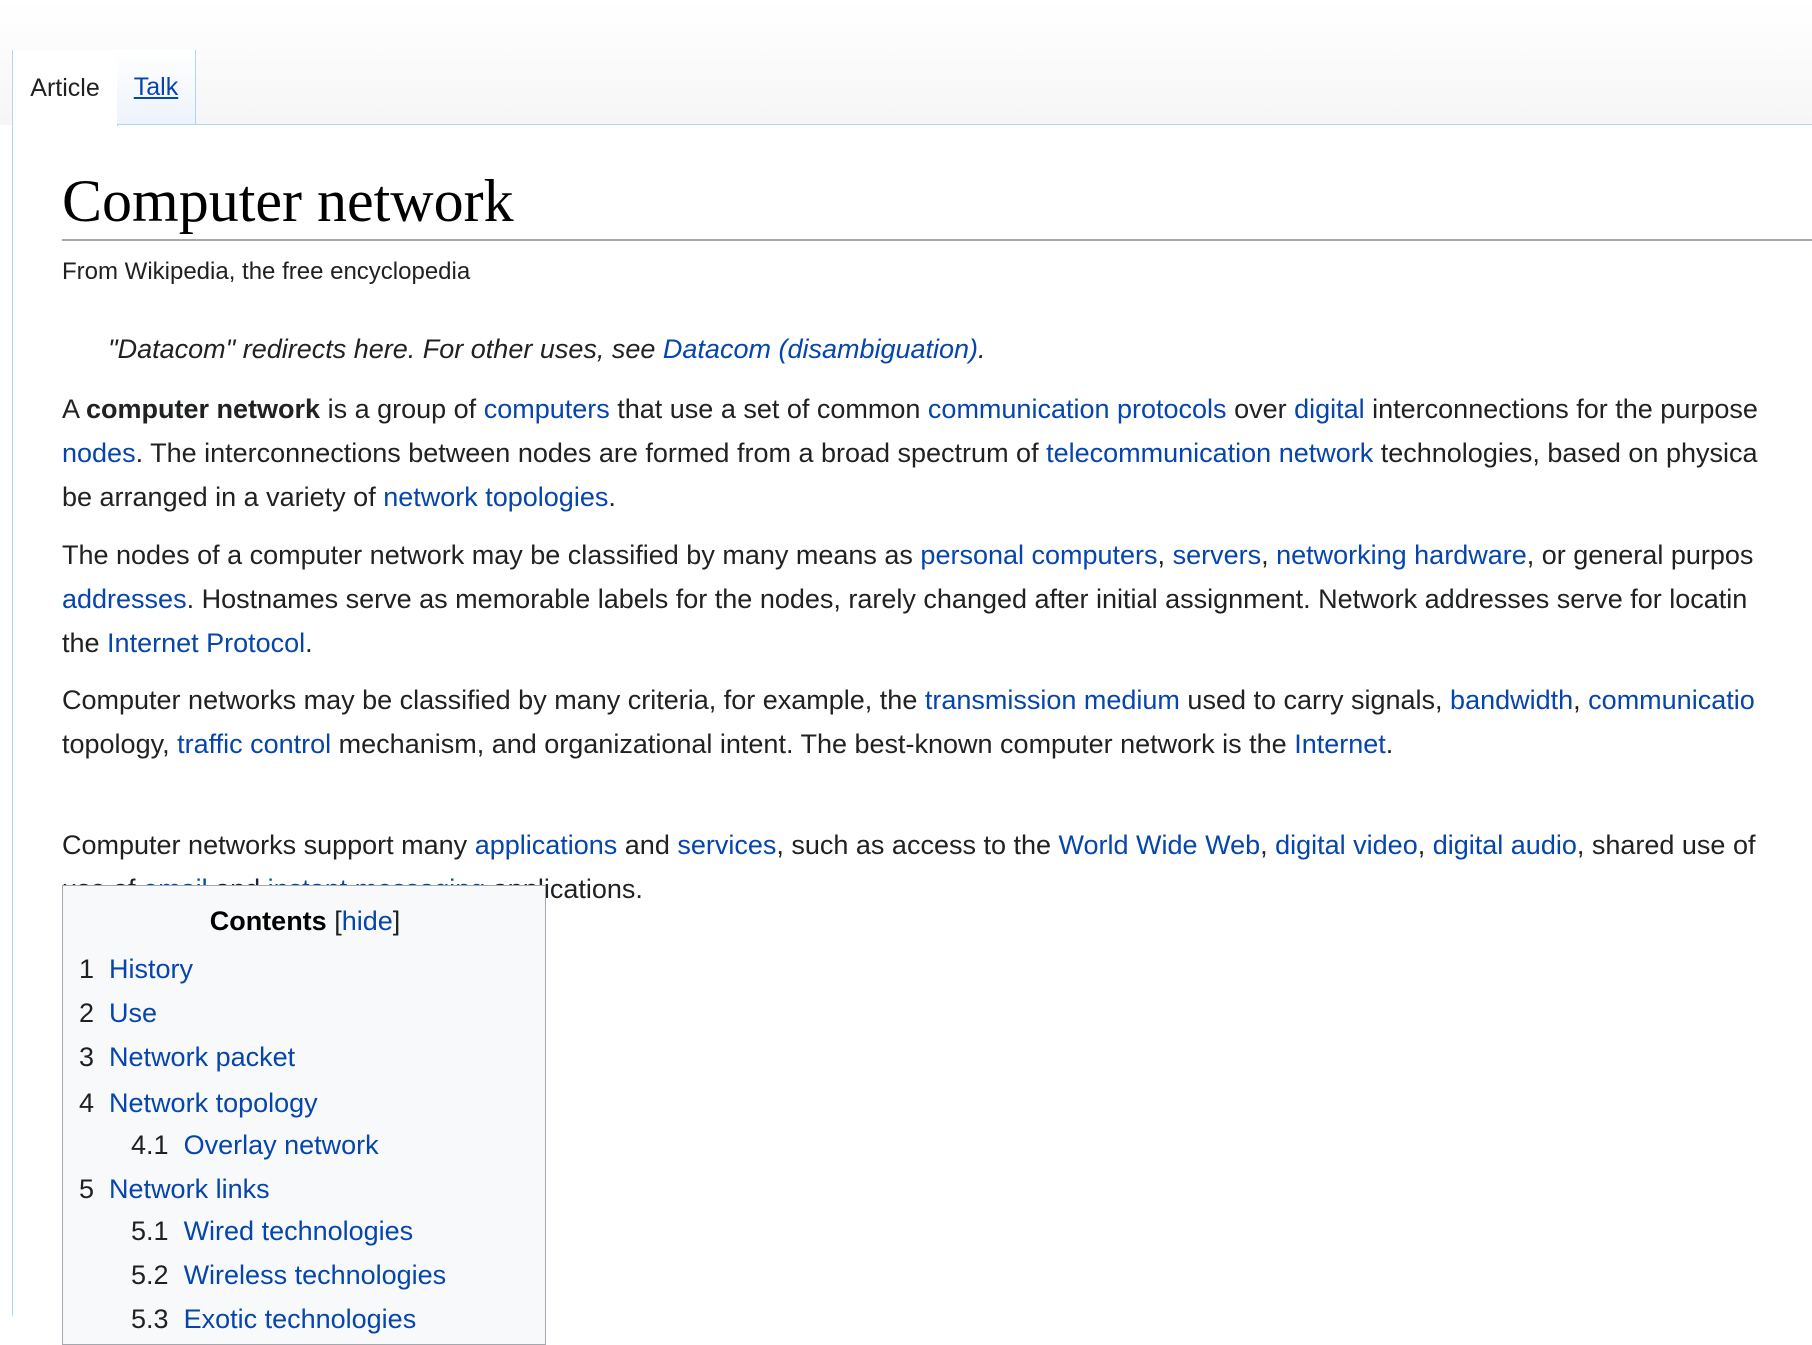 This screenshot has width=1812, height=1345. What do you see at coordinates (1160, 845) in the screenshot?
I see `link-world-wide-web: World Wide Web` at bounding box center [1160, 845].